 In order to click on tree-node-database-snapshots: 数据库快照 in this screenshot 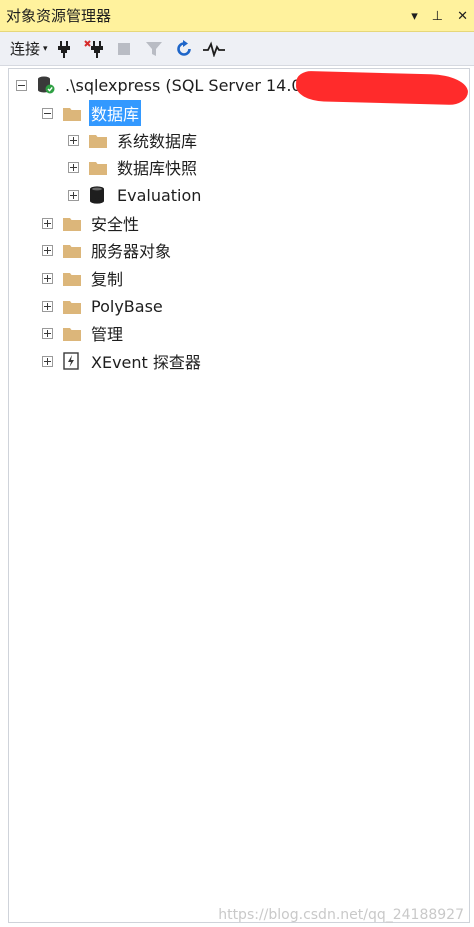, I will do `click(133, 167)`.